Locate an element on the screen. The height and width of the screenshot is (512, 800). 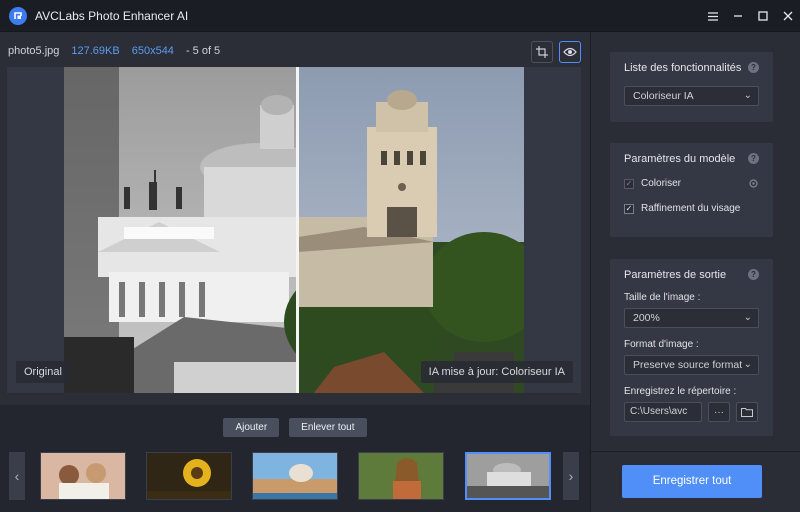
feature-select: Coloriseur IA ⌄ is located at coordinates (691, 96).